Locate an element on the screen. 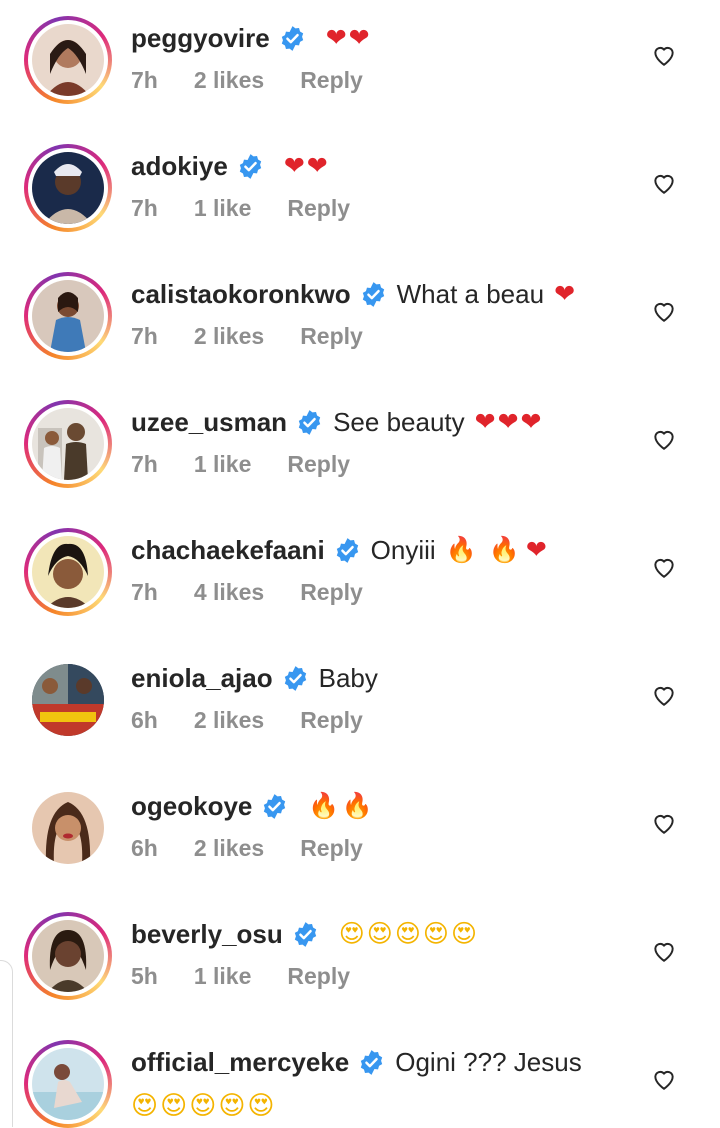  username: chachaekefaani is located at coordinates (228, 550).